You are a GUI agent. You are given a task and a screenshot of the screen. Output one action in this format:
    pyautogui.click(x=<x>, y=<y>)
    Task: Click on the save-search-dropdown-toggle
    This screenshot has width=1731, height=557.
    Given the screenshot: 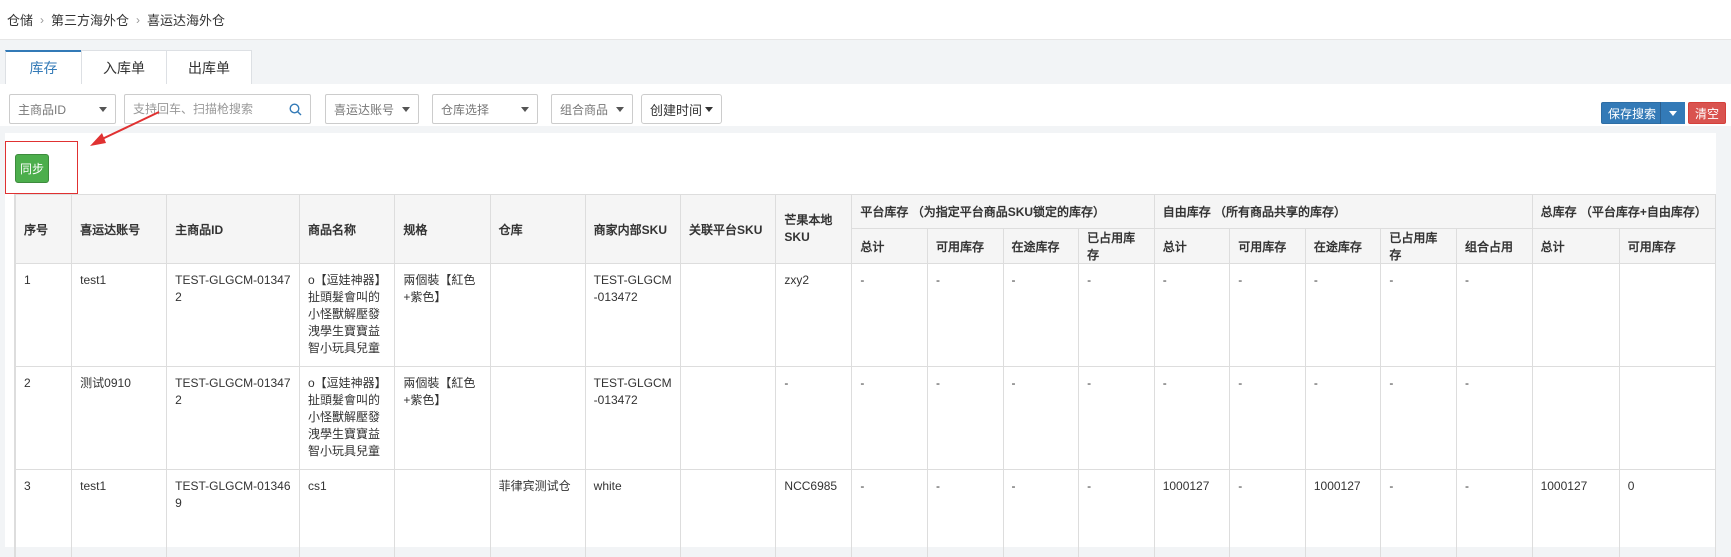 What is the action you would take?
    pyautogui.click(x=1672, y=113)
    